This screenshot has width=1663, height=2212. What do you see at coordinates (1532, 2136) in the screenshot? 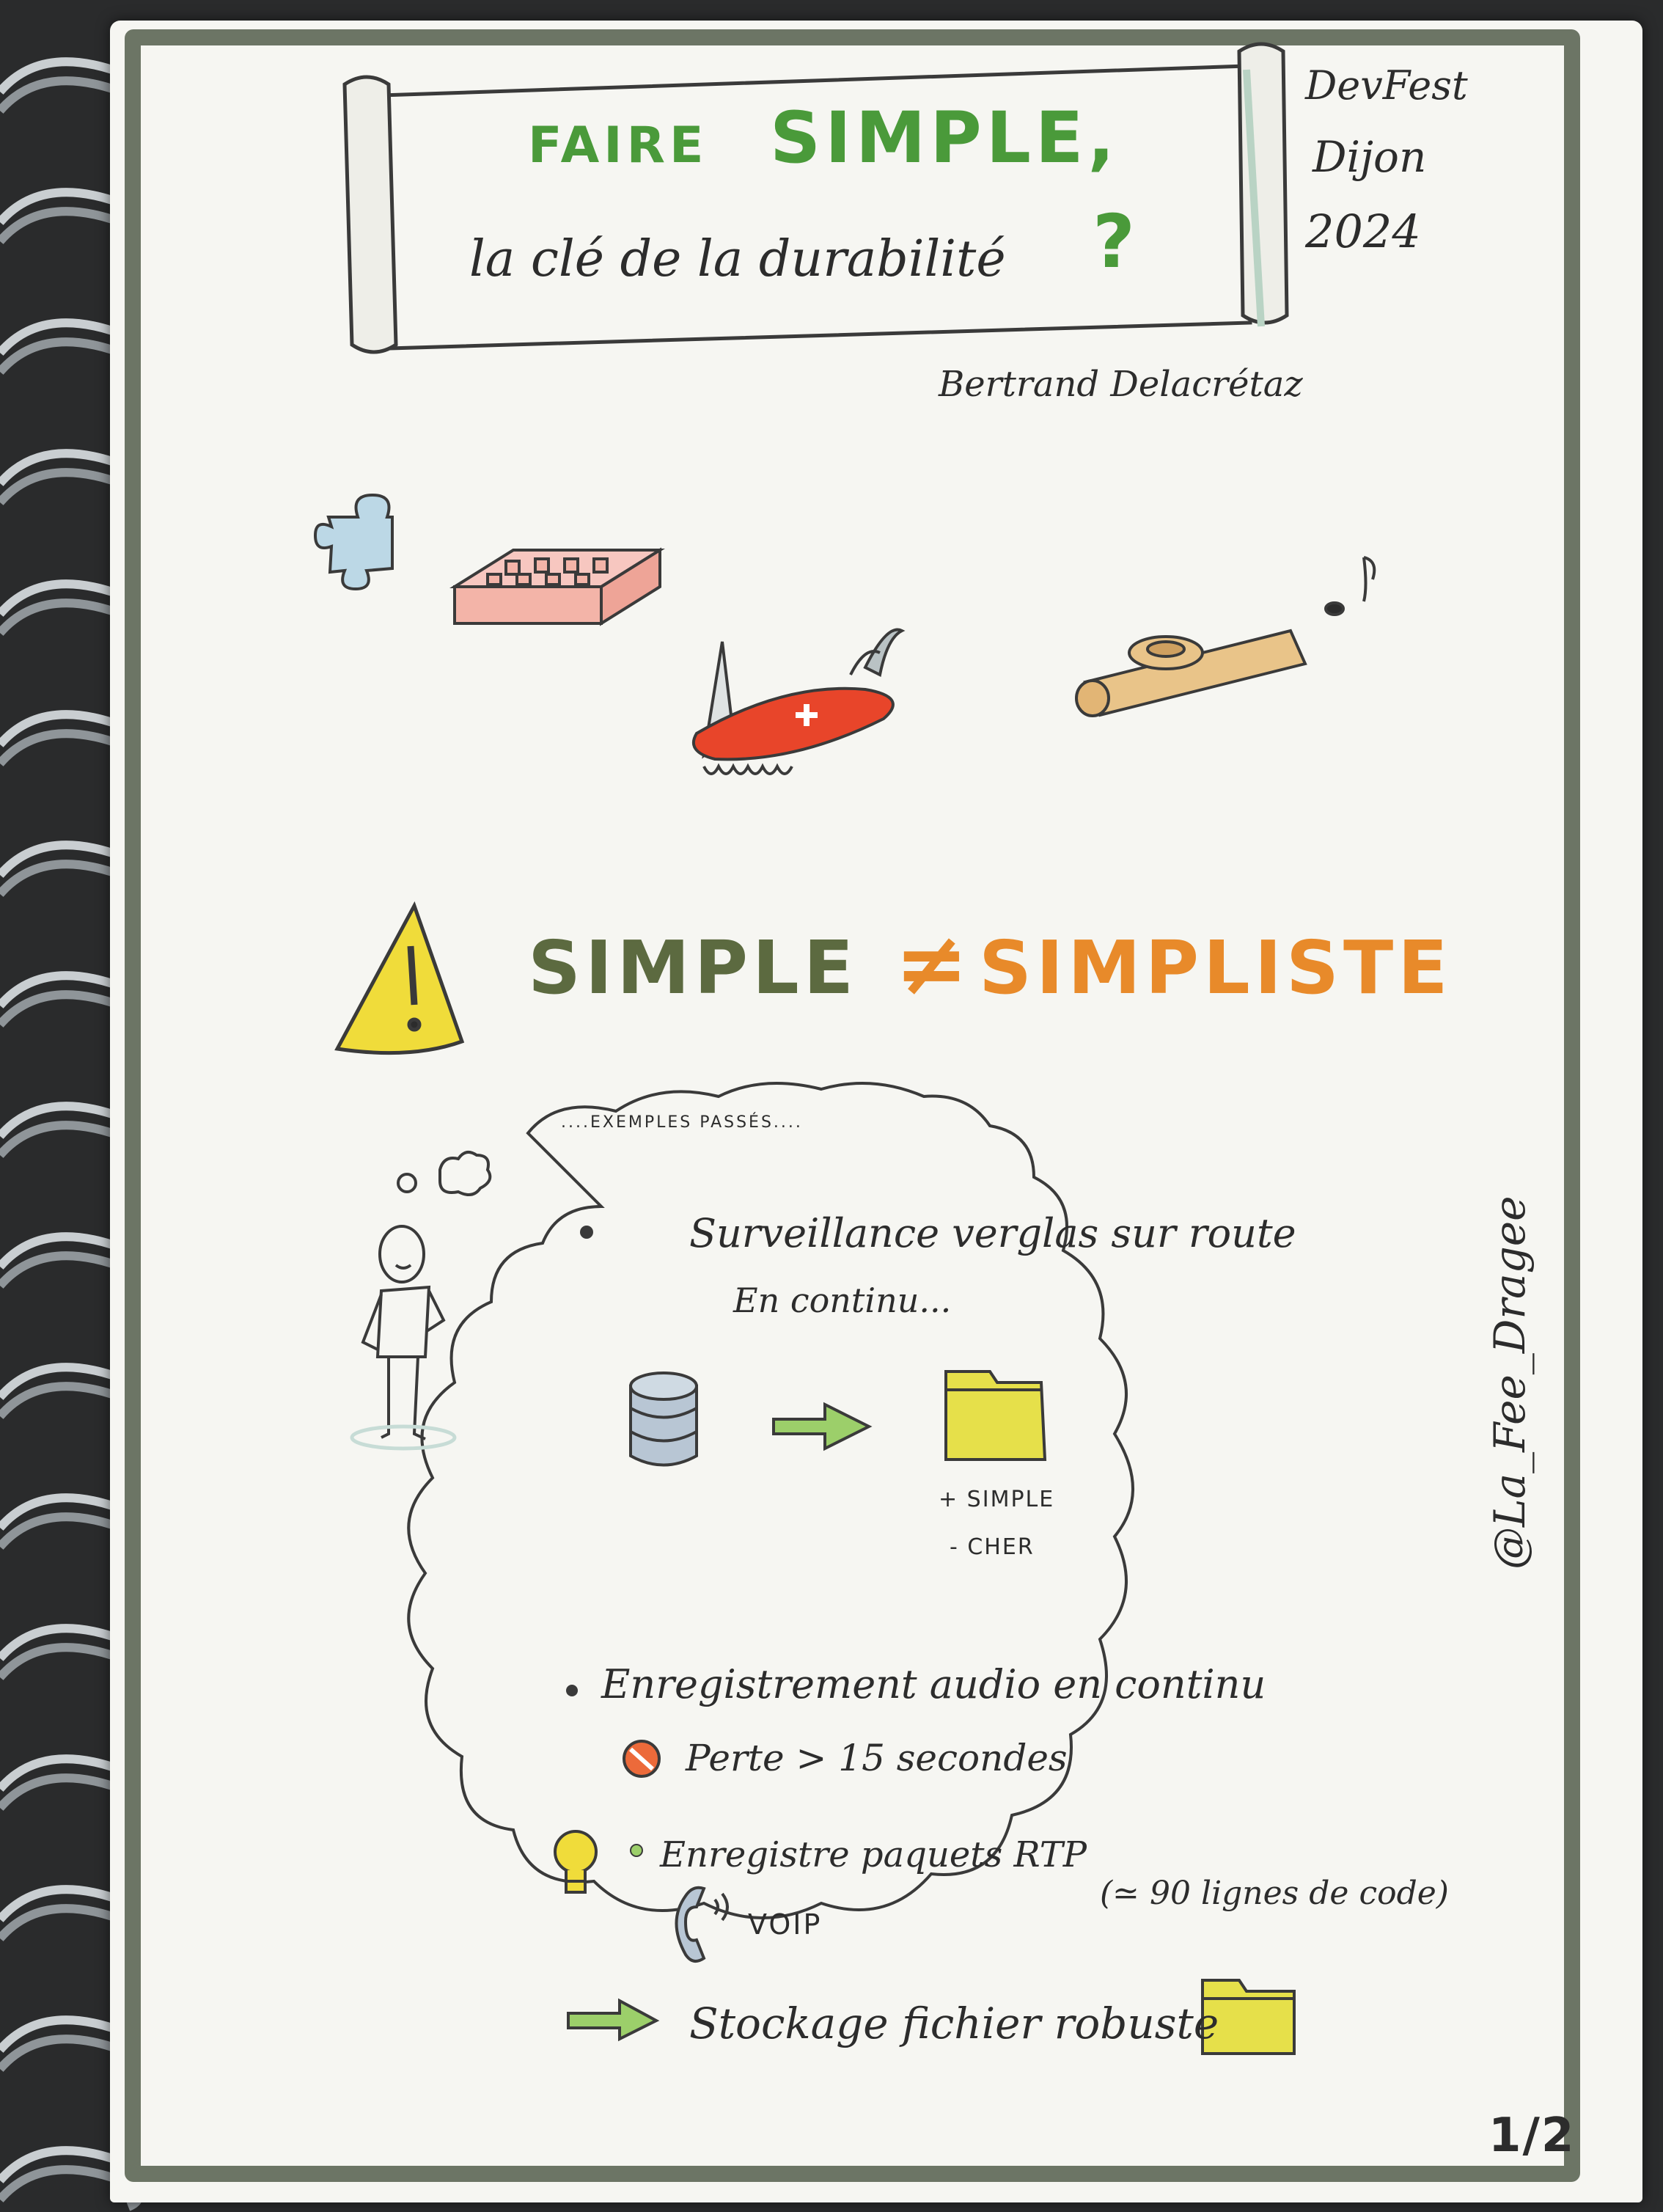
I see `page-number: 1/2` at bounding box center [1532, 2136].